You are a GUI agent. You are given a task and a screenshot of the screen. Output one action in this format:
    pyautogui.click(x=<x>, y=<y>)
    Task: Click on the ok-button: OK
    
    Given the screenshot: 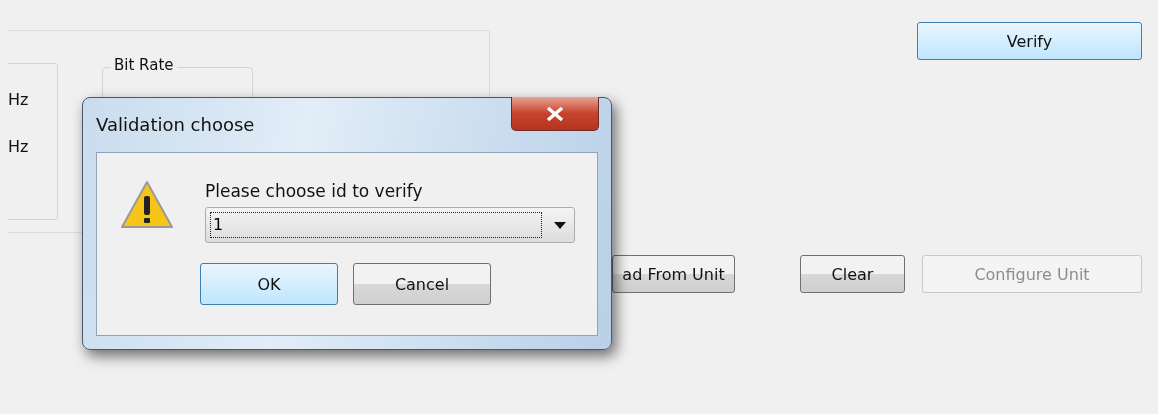 What is the action you would take?
    pyautogui.click(x=269, y=284)
    